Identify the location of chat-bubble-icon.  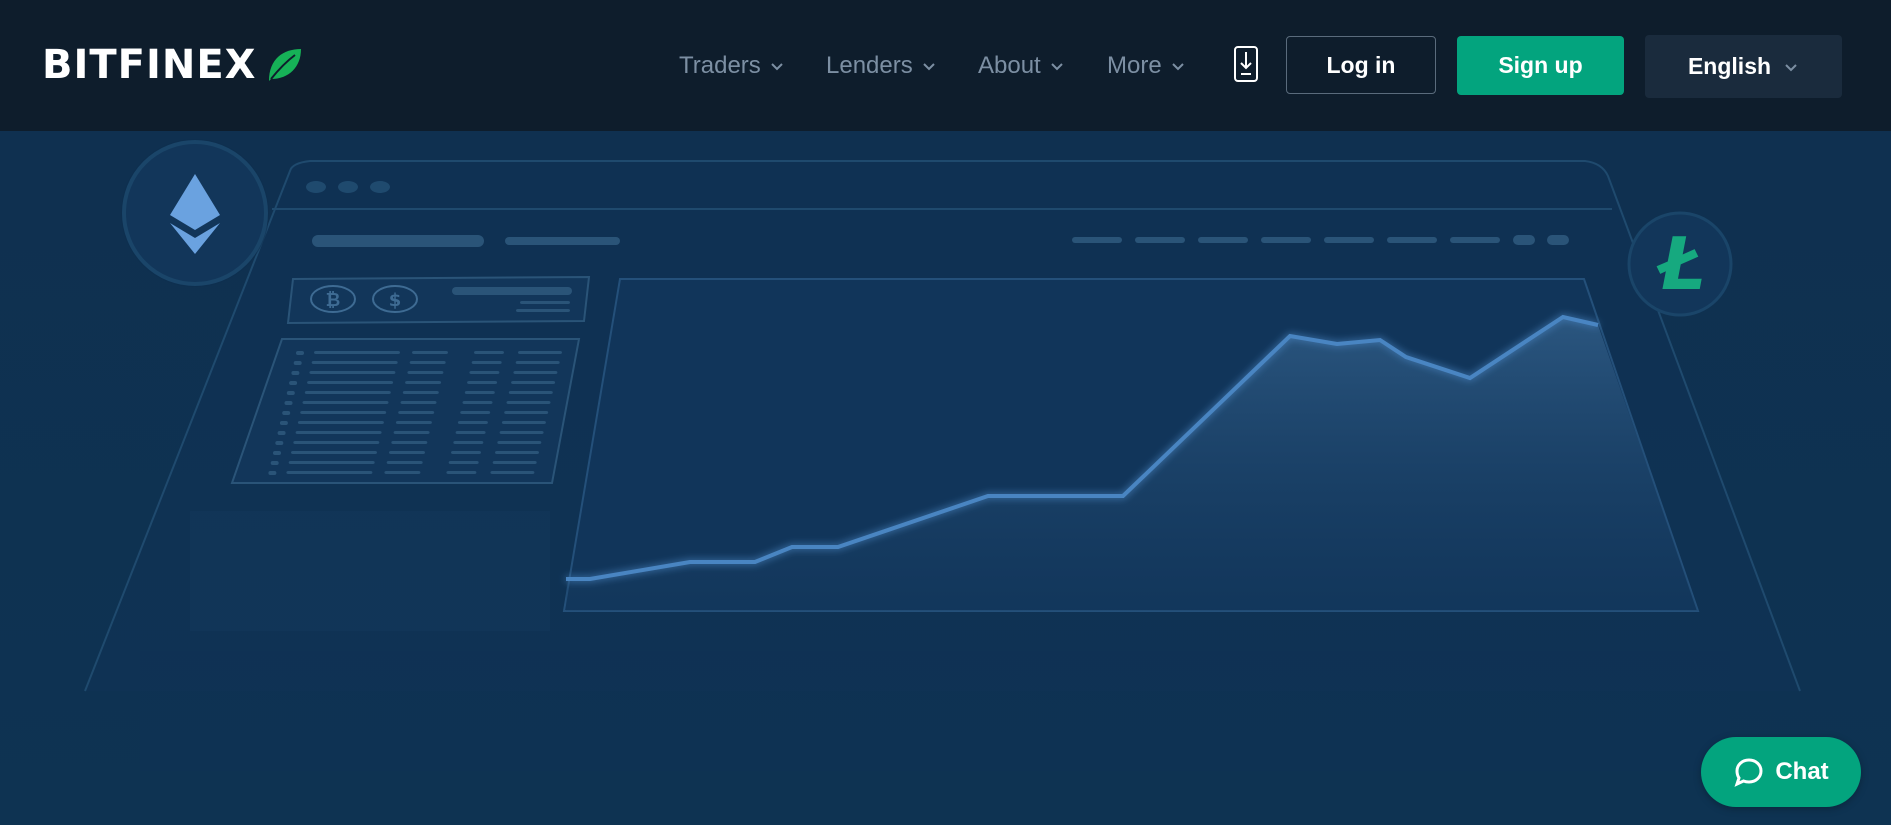
(1748, 772).